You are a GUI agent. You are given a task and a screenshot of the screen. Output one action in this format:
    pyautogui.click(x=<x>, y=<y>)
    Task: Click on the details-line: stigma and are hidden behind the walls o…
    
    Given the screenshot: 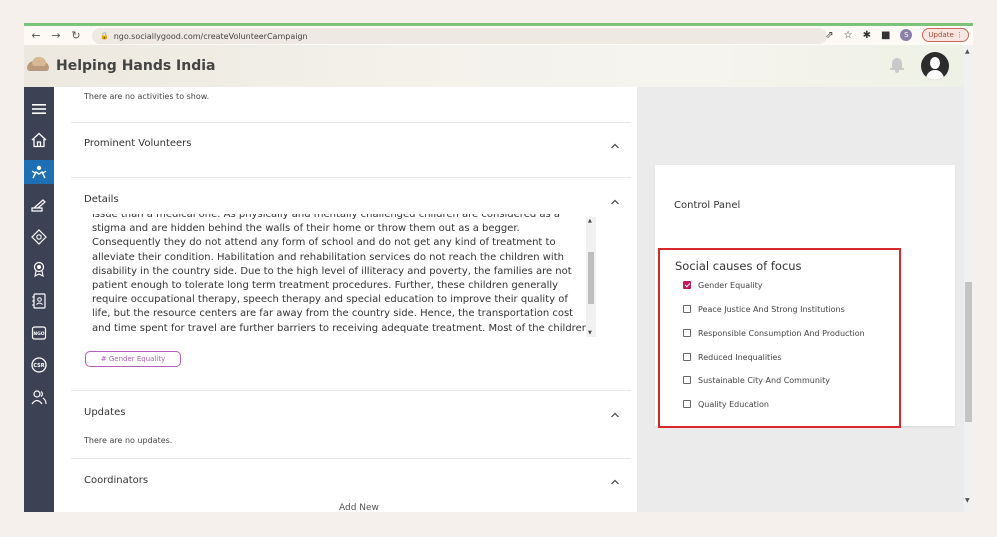 What is the action you would take?
    pyautogui.click(x=306, y=229)
    